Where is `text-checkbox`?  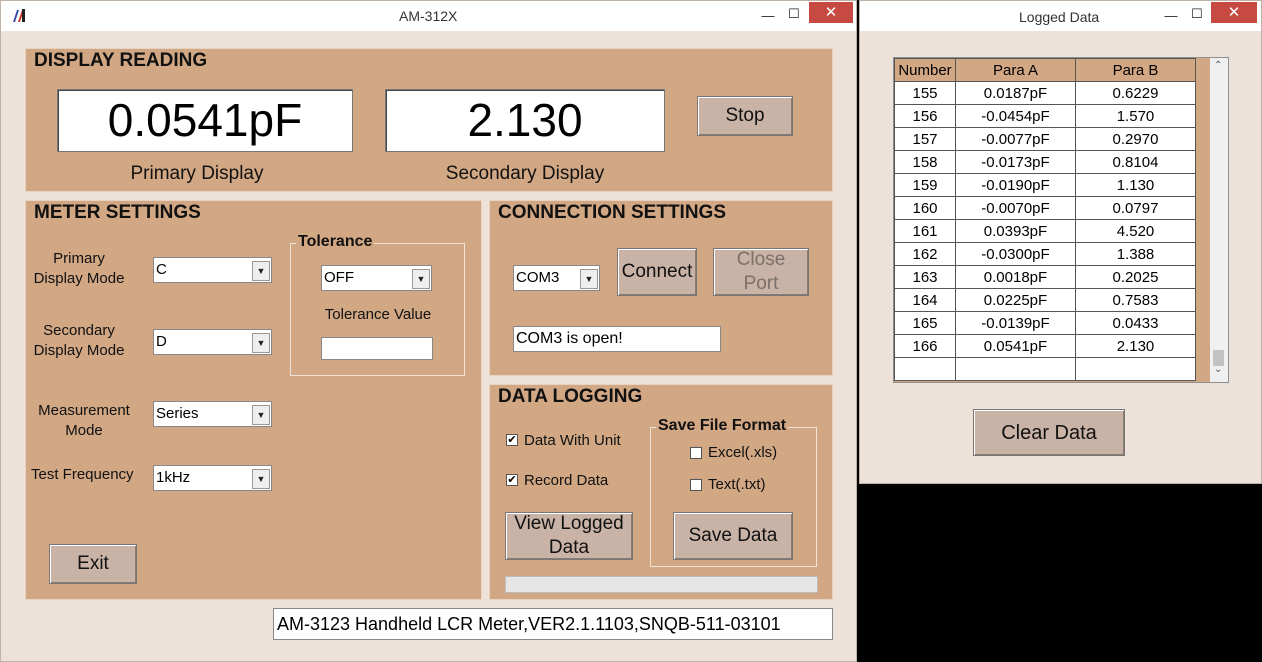 text-checkbox is located at coordinates (696, 485).